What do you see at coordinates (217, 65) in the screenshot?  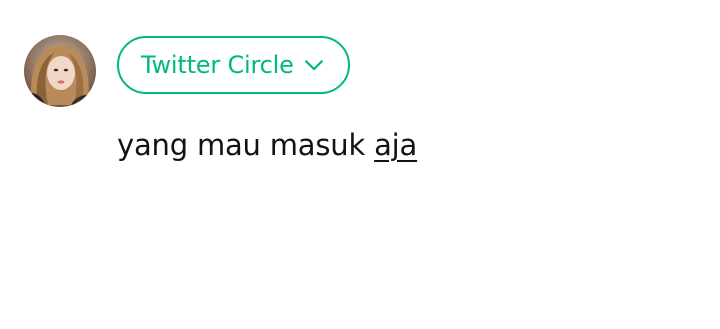 I see `audience-label: Twitter Circle` at bounding box center [217, 65].